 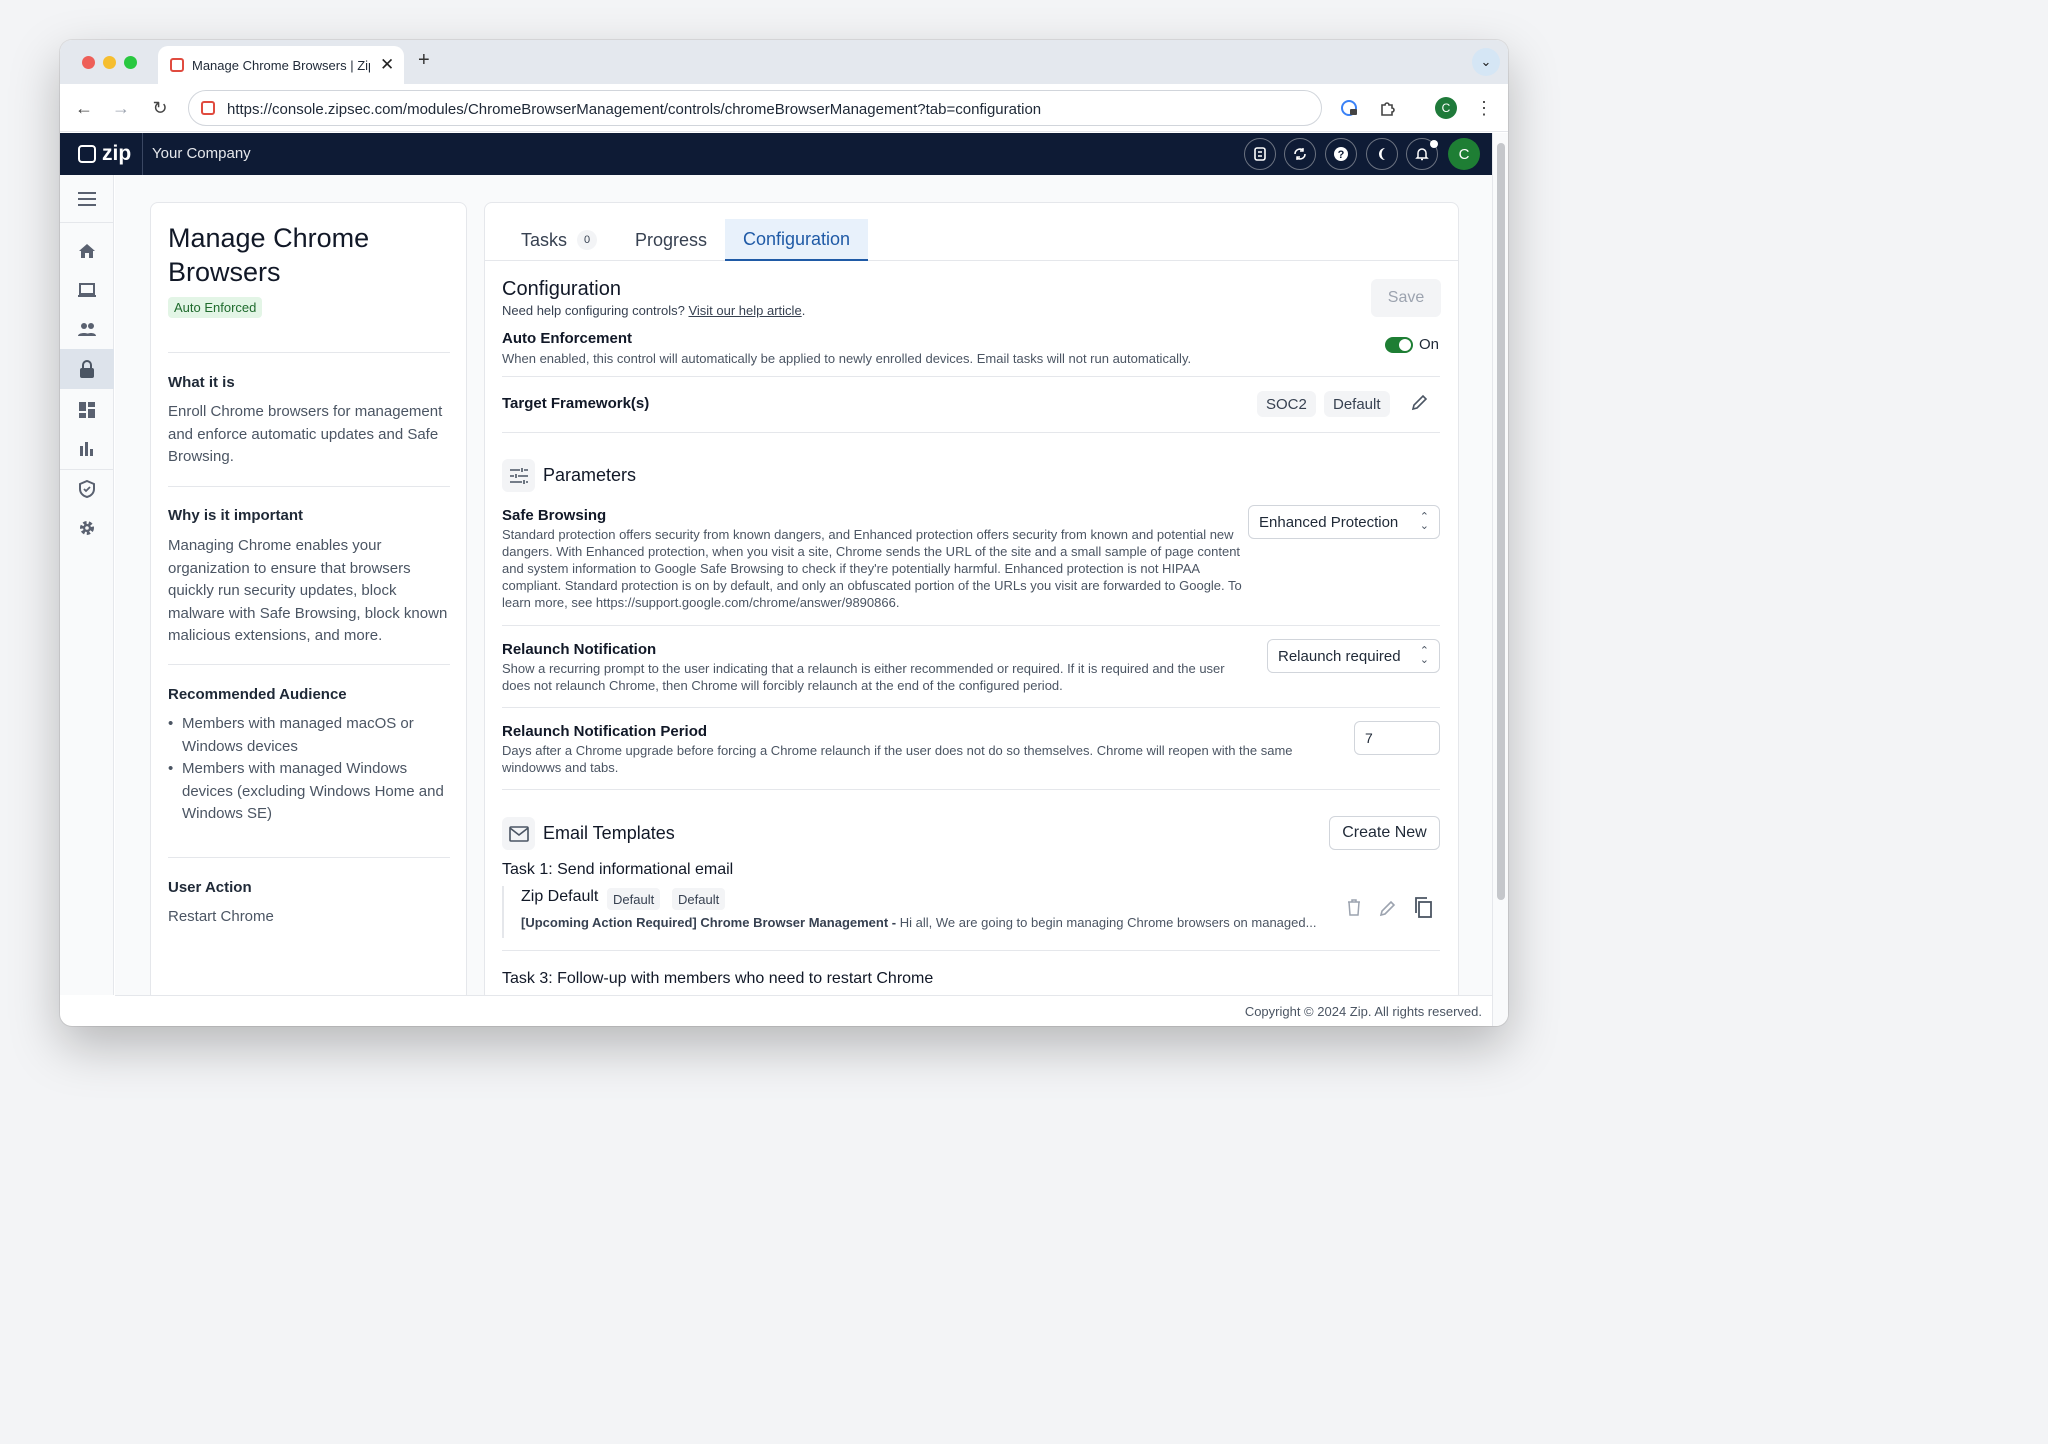 I want to click on tab-progress: Progress, so click(x=671, y=240).